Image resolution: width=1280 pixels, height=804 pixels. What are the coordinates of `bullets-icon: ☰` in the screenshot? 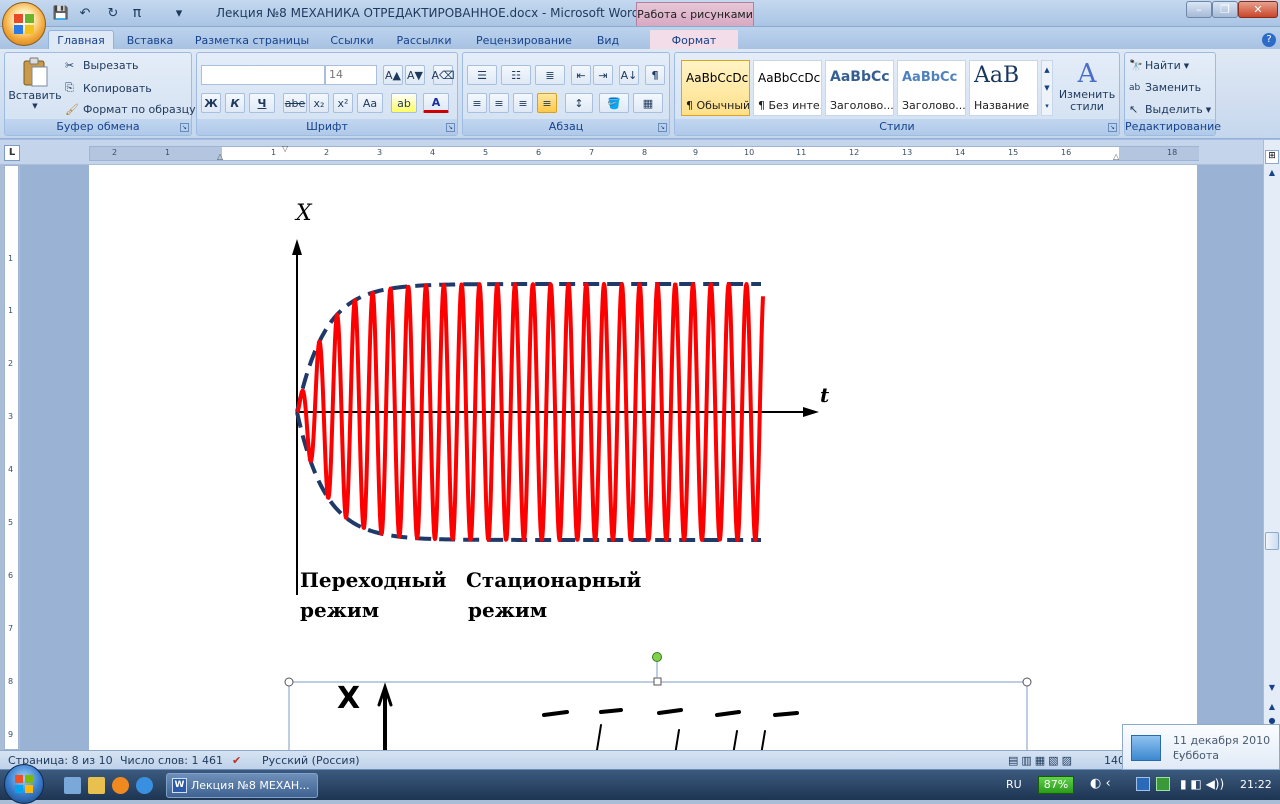 It's located at (482, 75).